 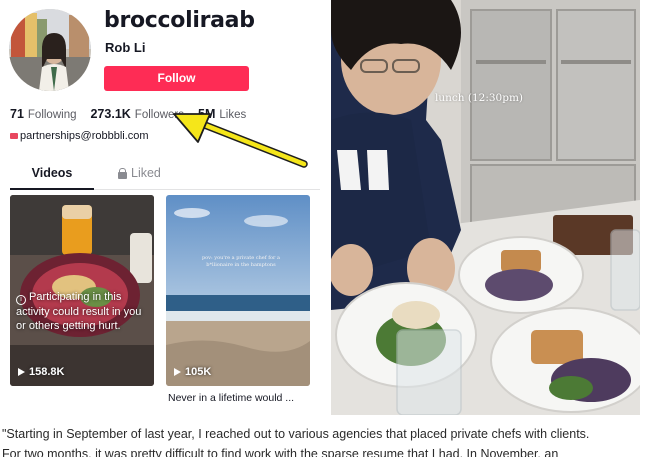 I want to click on follow-button: Follow, so click(x=176, y=78).